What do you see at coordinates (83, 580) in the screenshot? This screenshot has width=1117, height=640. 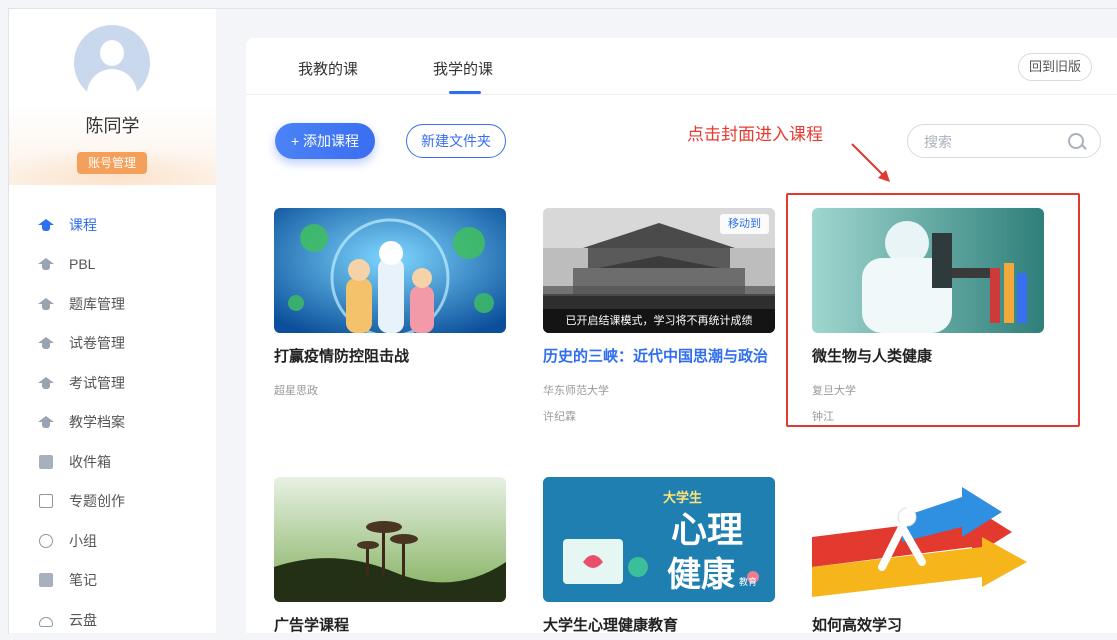 I see `sidebar-item-label: 笔记` at bounding box center [83, 580].